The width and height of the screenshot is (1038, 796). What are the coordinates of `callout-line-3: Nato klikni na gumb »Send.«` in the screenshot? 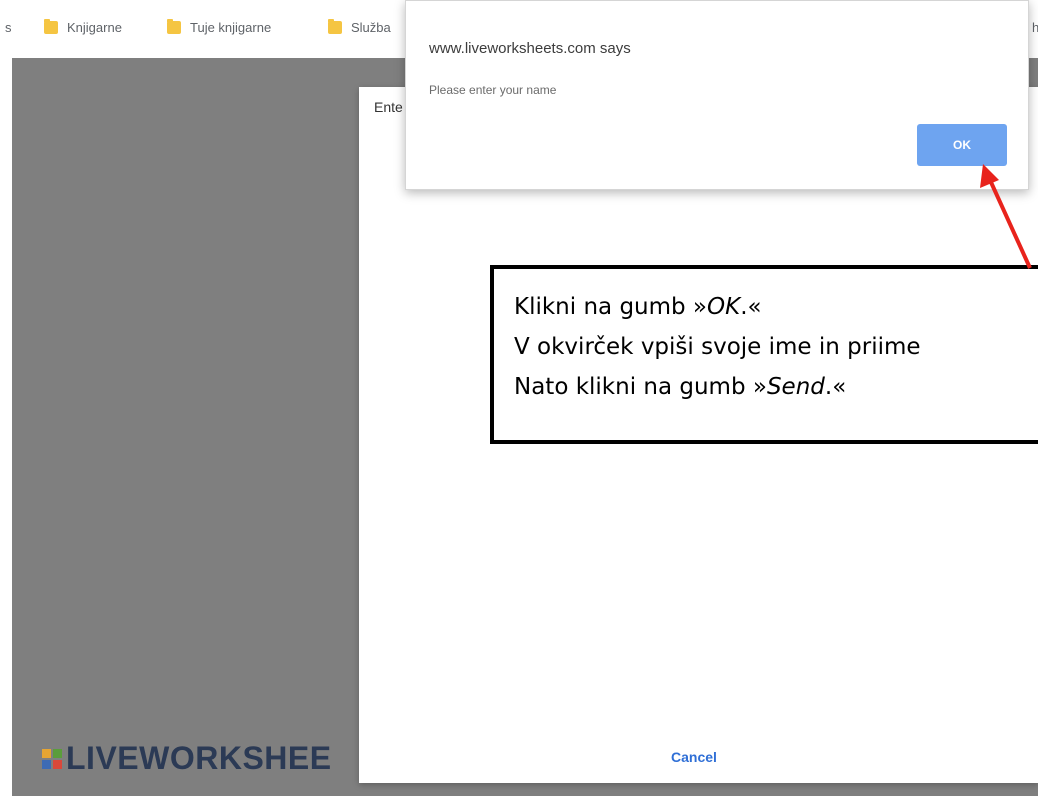 It's located at (680, 387).